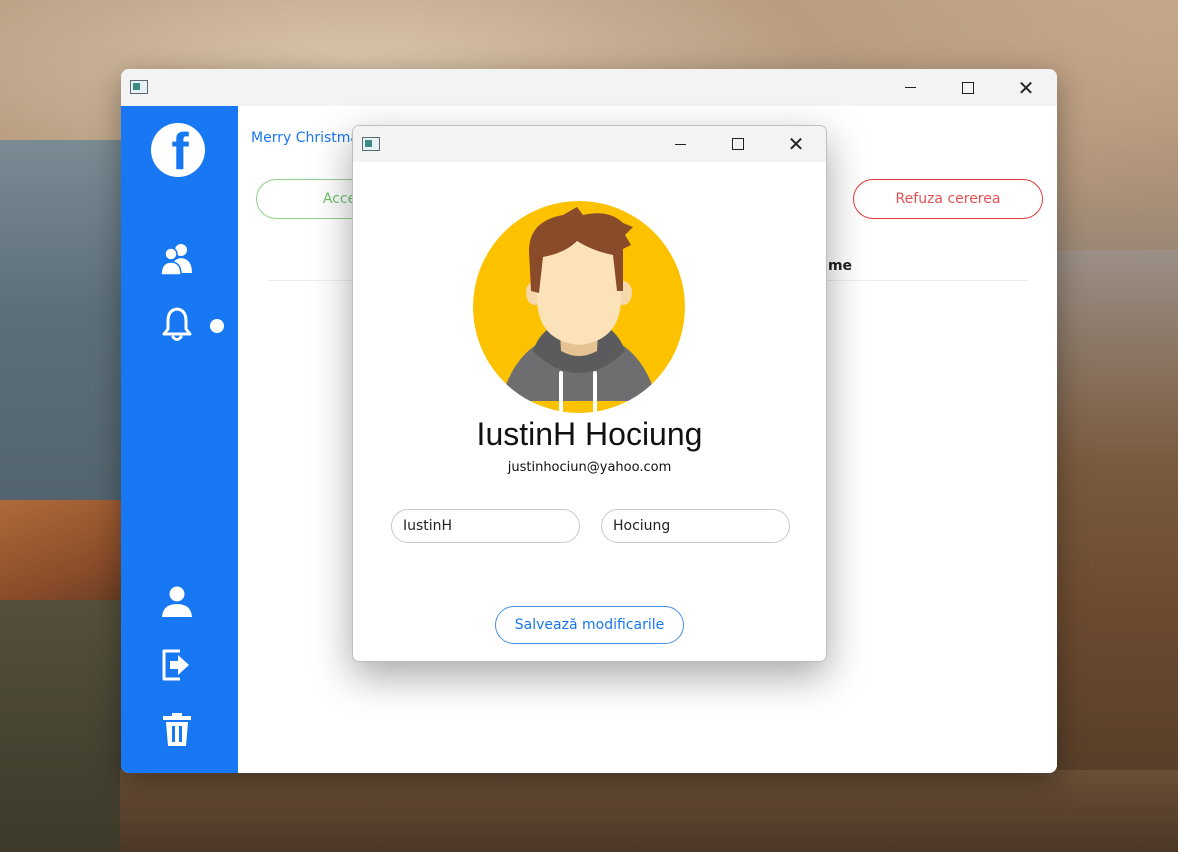 The height and width of the screenshot is (852, 1178). What do you see at coordinates (177, 665) in the screenshot?
I see `logout-icon` at bounding box center [177, 665].